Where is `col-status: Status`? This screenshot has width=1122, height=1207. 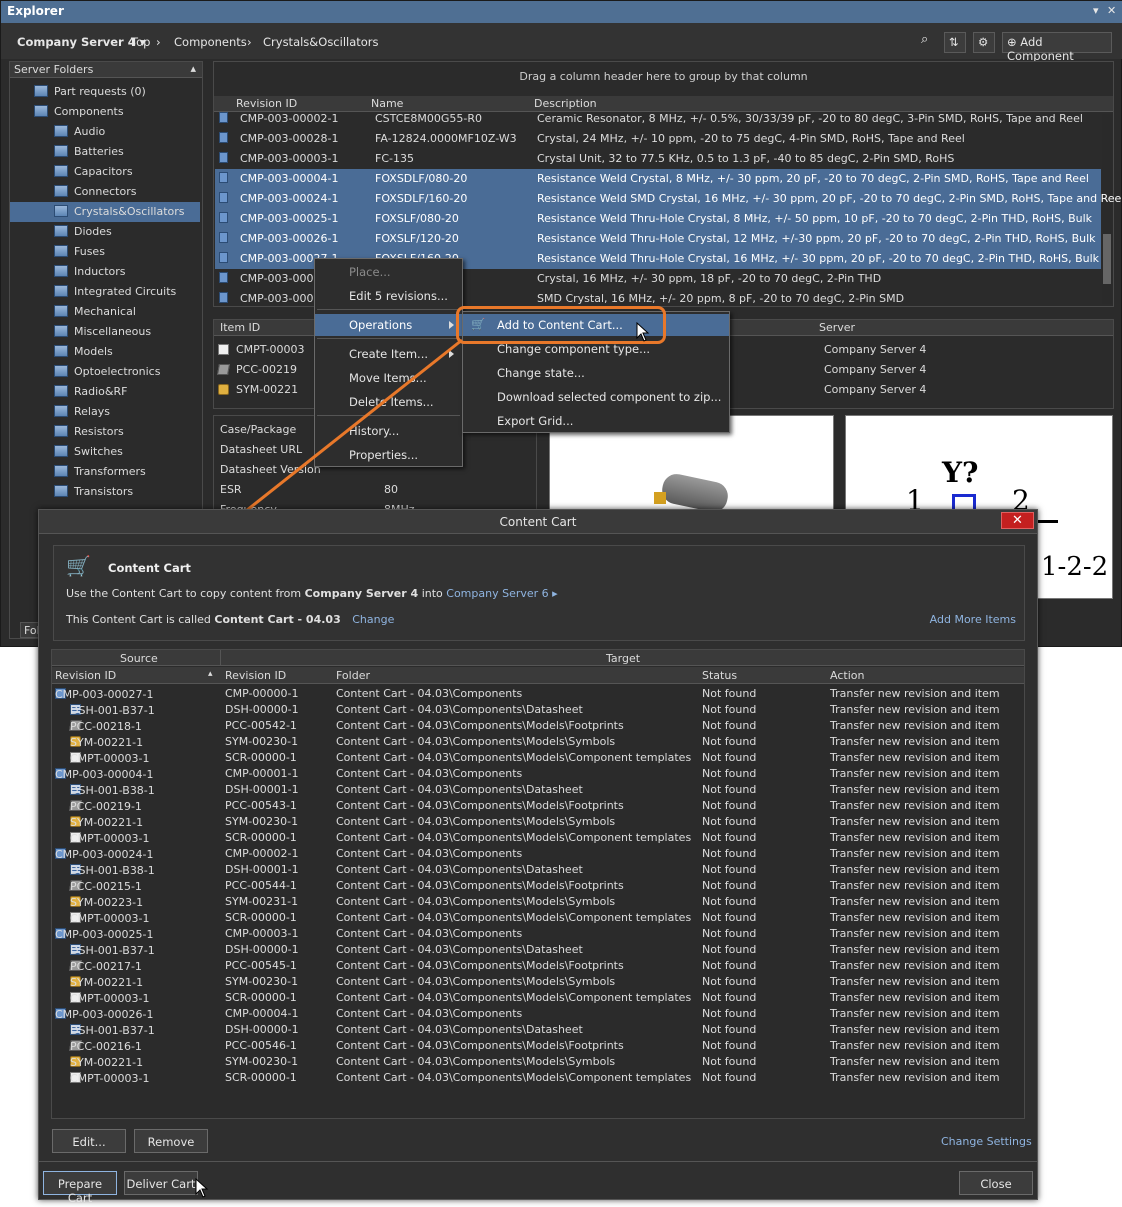 col-status: Status is located at coordinates (719, 675).